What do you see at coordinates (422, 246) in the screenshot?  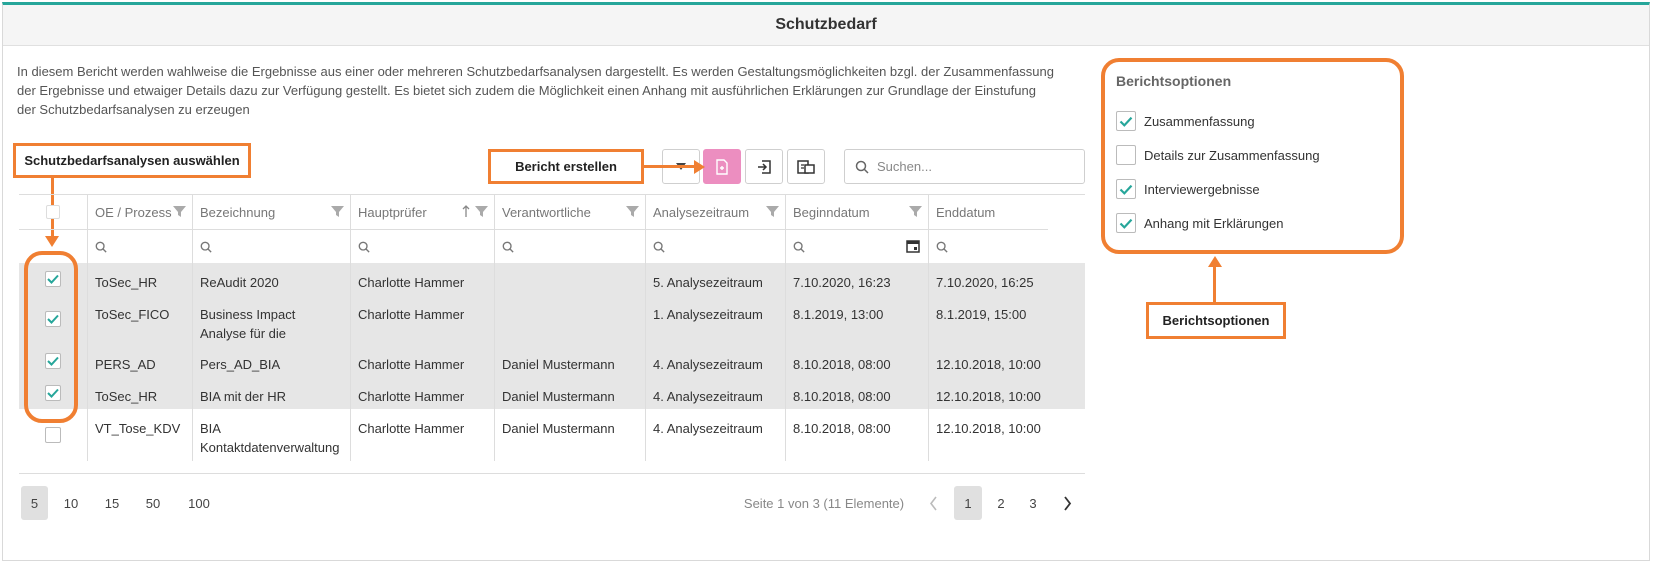 I see `filter-cell-hauptpruefer` at bounding box center [422, 246].